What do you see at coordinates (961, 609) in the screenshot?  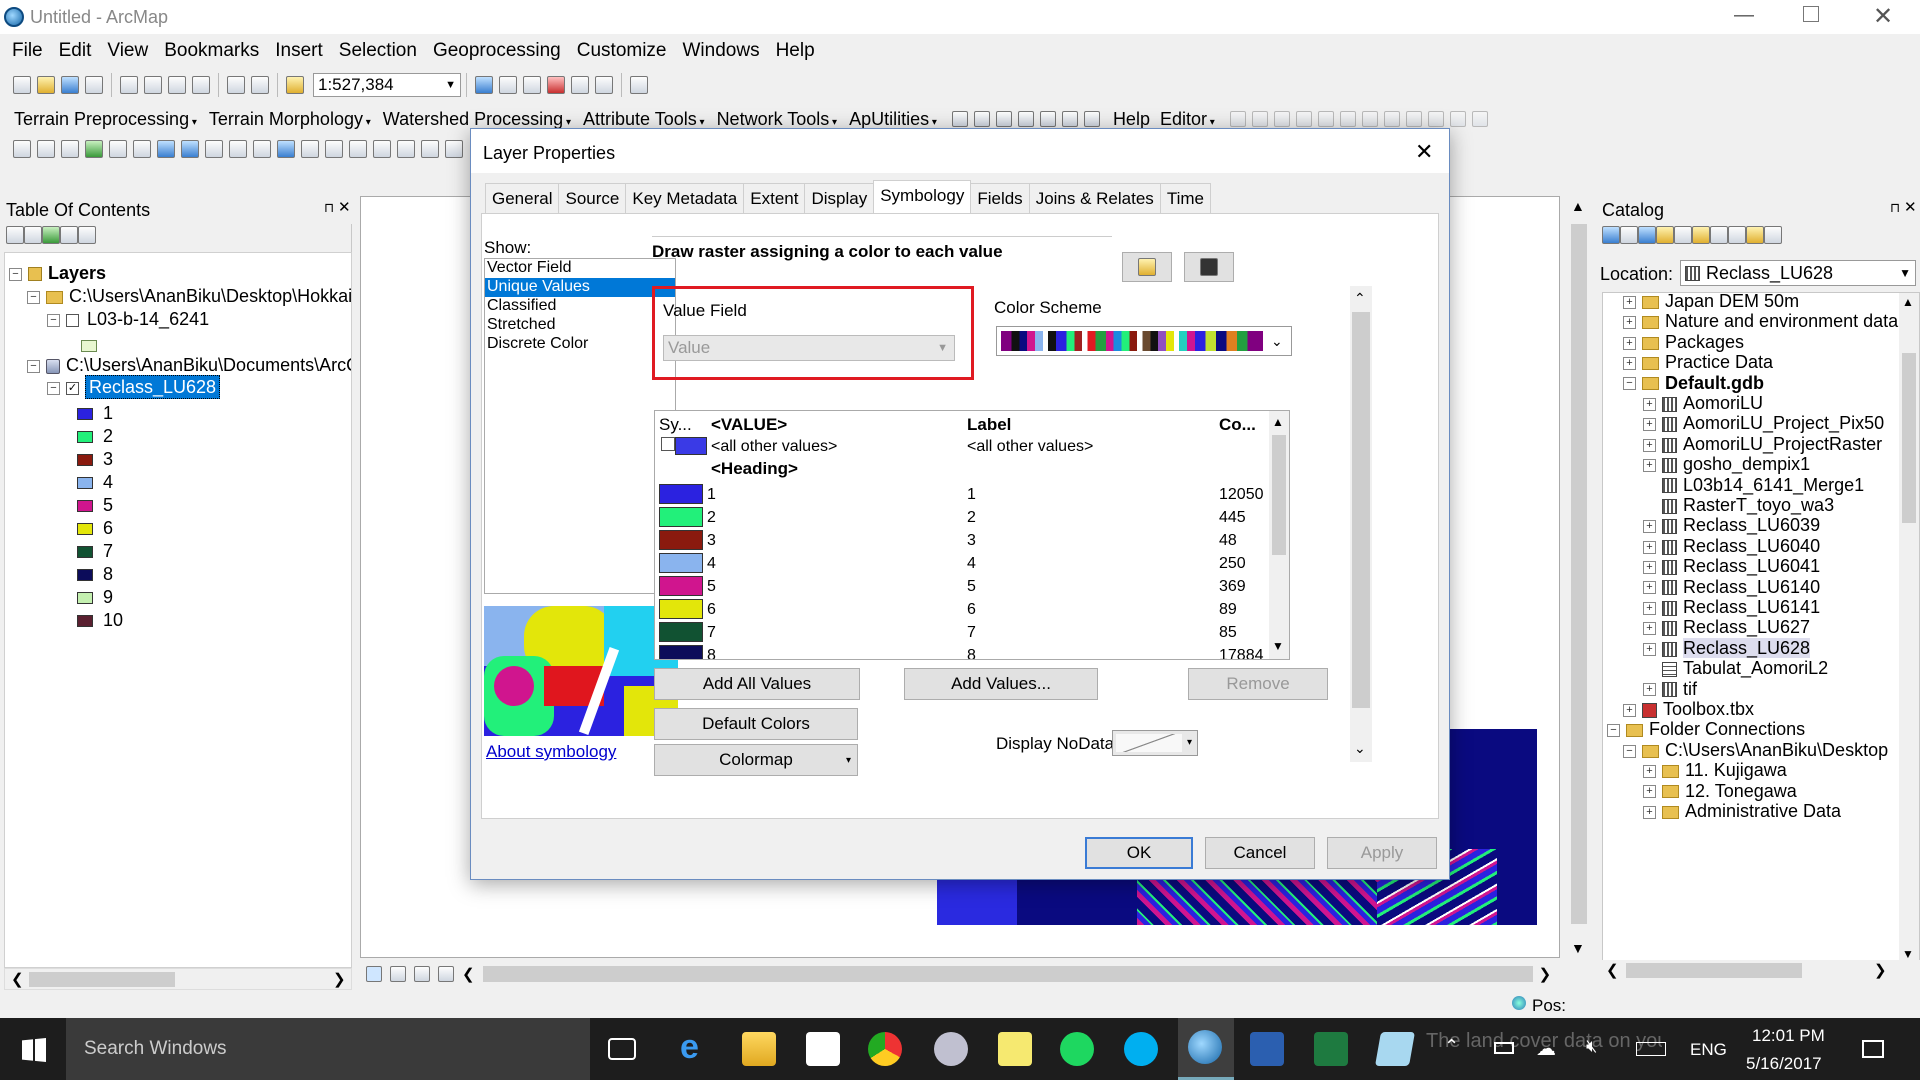 I see `value-row: 6 6 89` at bounding box center [961, 609].